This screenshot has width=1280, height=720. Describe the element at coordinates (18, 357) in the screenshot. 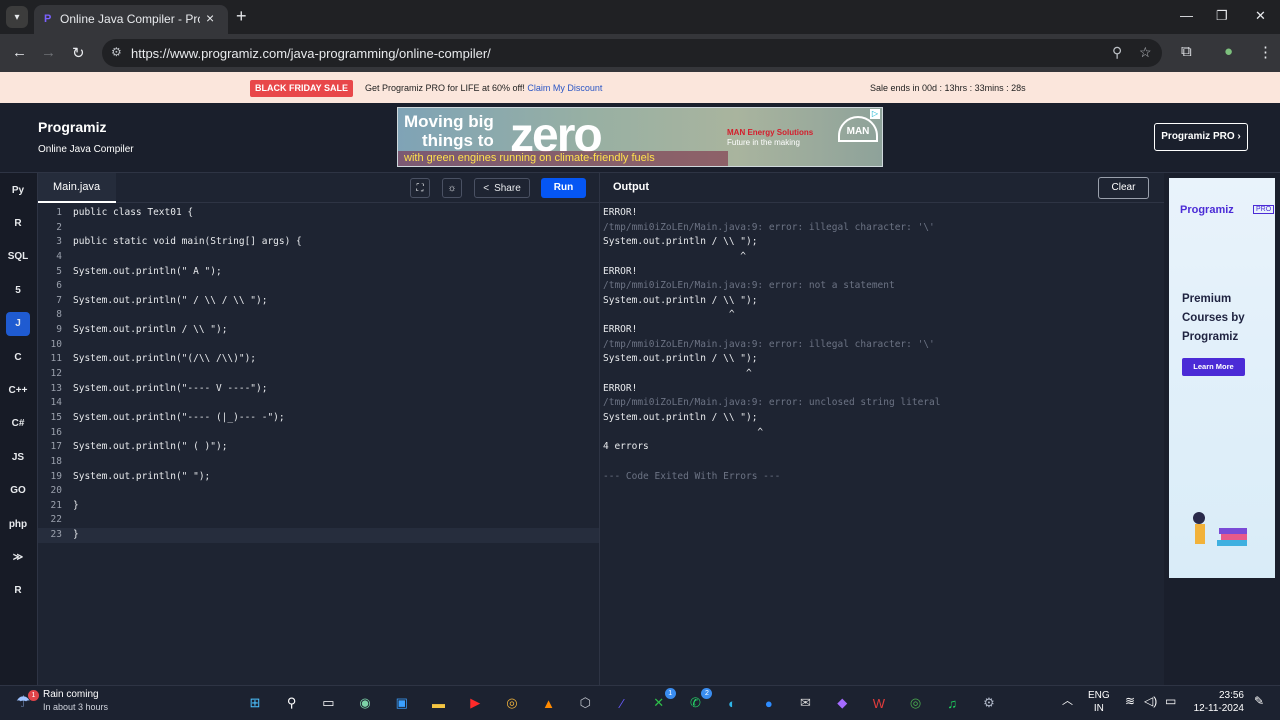

I see `c-icon: C` at that location.